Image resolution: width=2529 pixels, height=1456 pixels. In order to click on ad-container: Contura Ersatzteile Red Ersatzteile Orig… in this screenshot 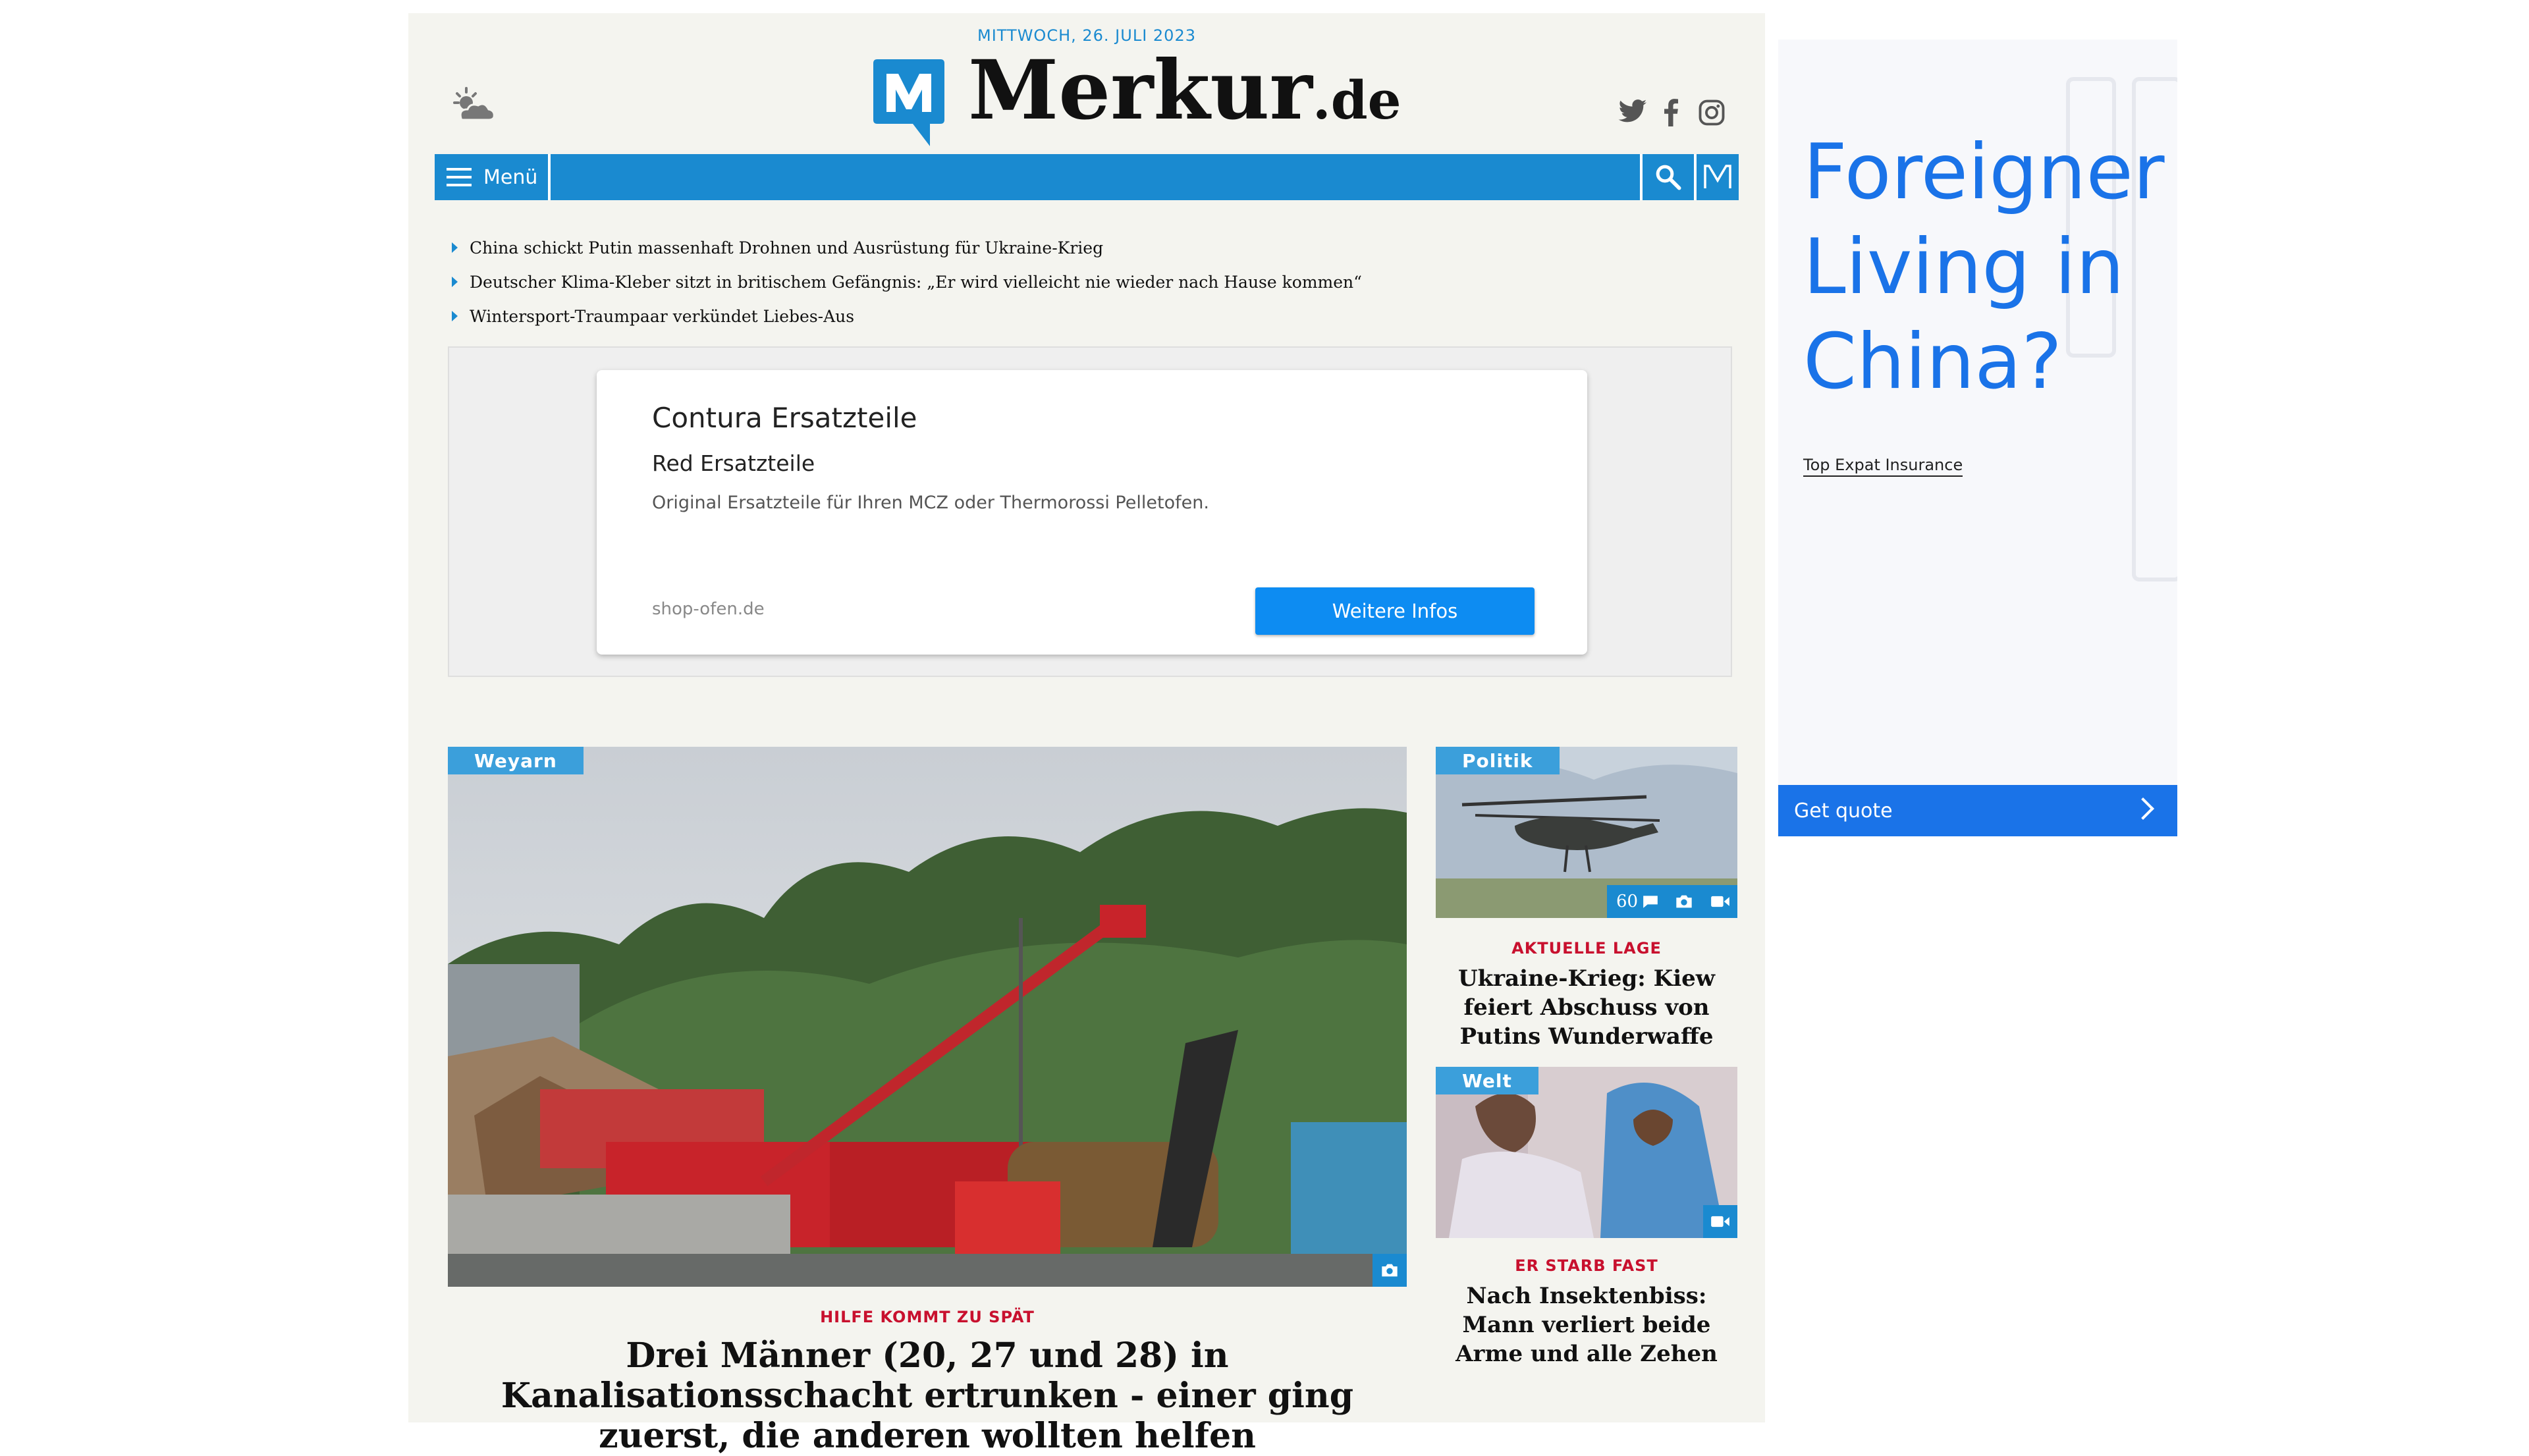, I will do `click(1090, 511)`.